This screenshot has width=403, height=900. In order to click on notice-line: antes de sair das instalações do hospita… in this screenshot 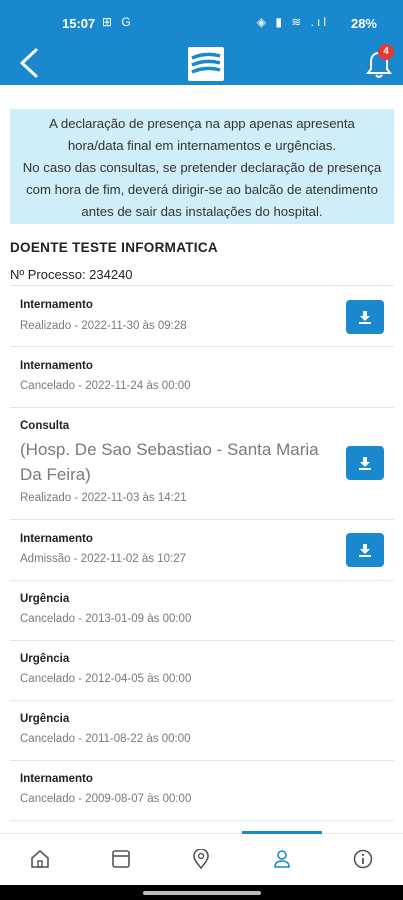, I will do `click(202, 211)`.